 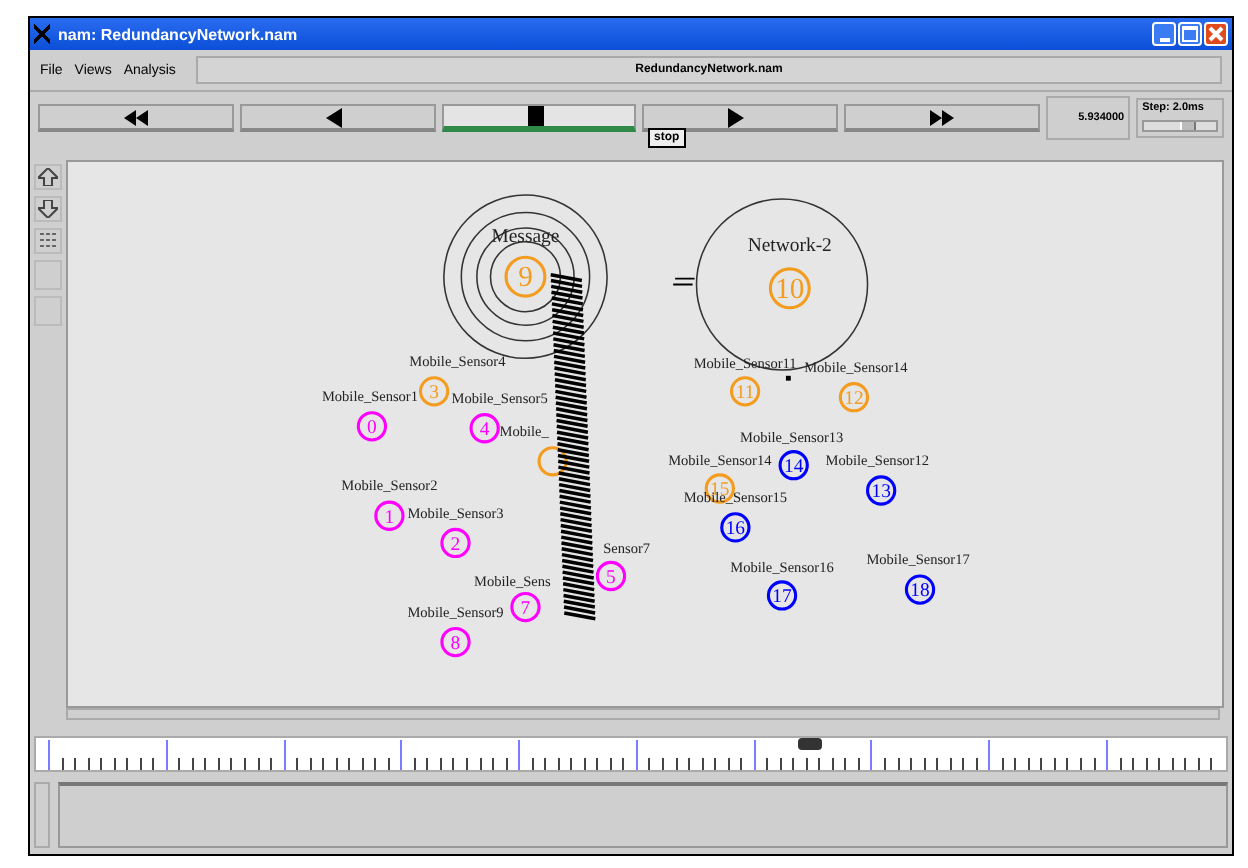 What do you see at coordinates (372, 426) in the screenshot?
I see `node: 0` at bounding box center [372, 426].